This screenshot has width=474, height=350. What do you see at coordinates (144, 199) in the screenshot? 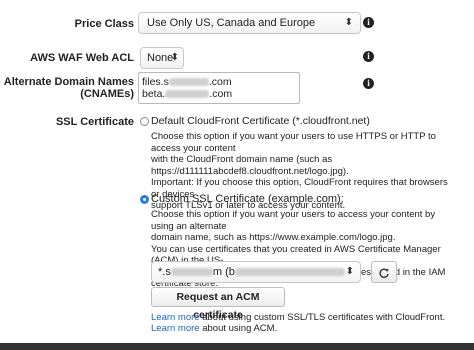
I see `custom-cert-radio` at bounding box center [144, 199].